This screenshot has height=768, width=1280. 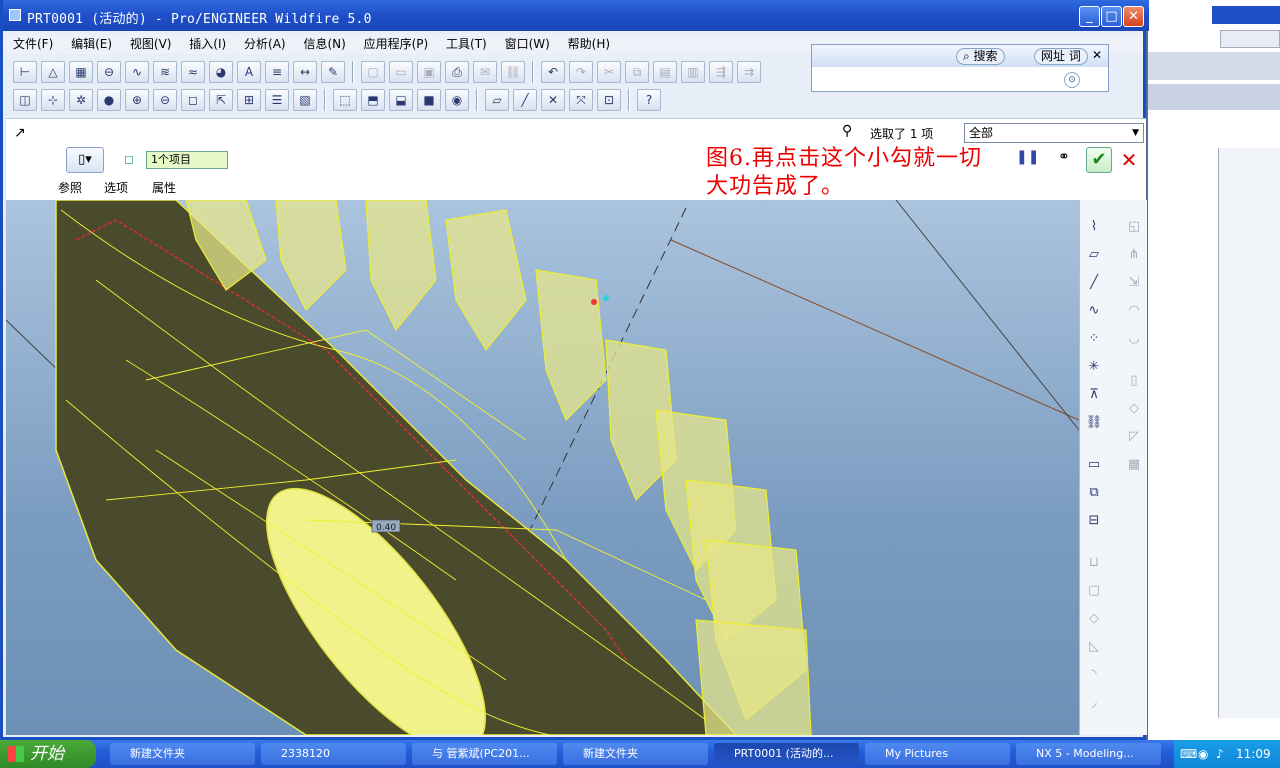 What do you see at coordinates (457, 100) in the screenshot?
I see `enhanced-realism-icon: ◉` at bounding box center [457, 100].